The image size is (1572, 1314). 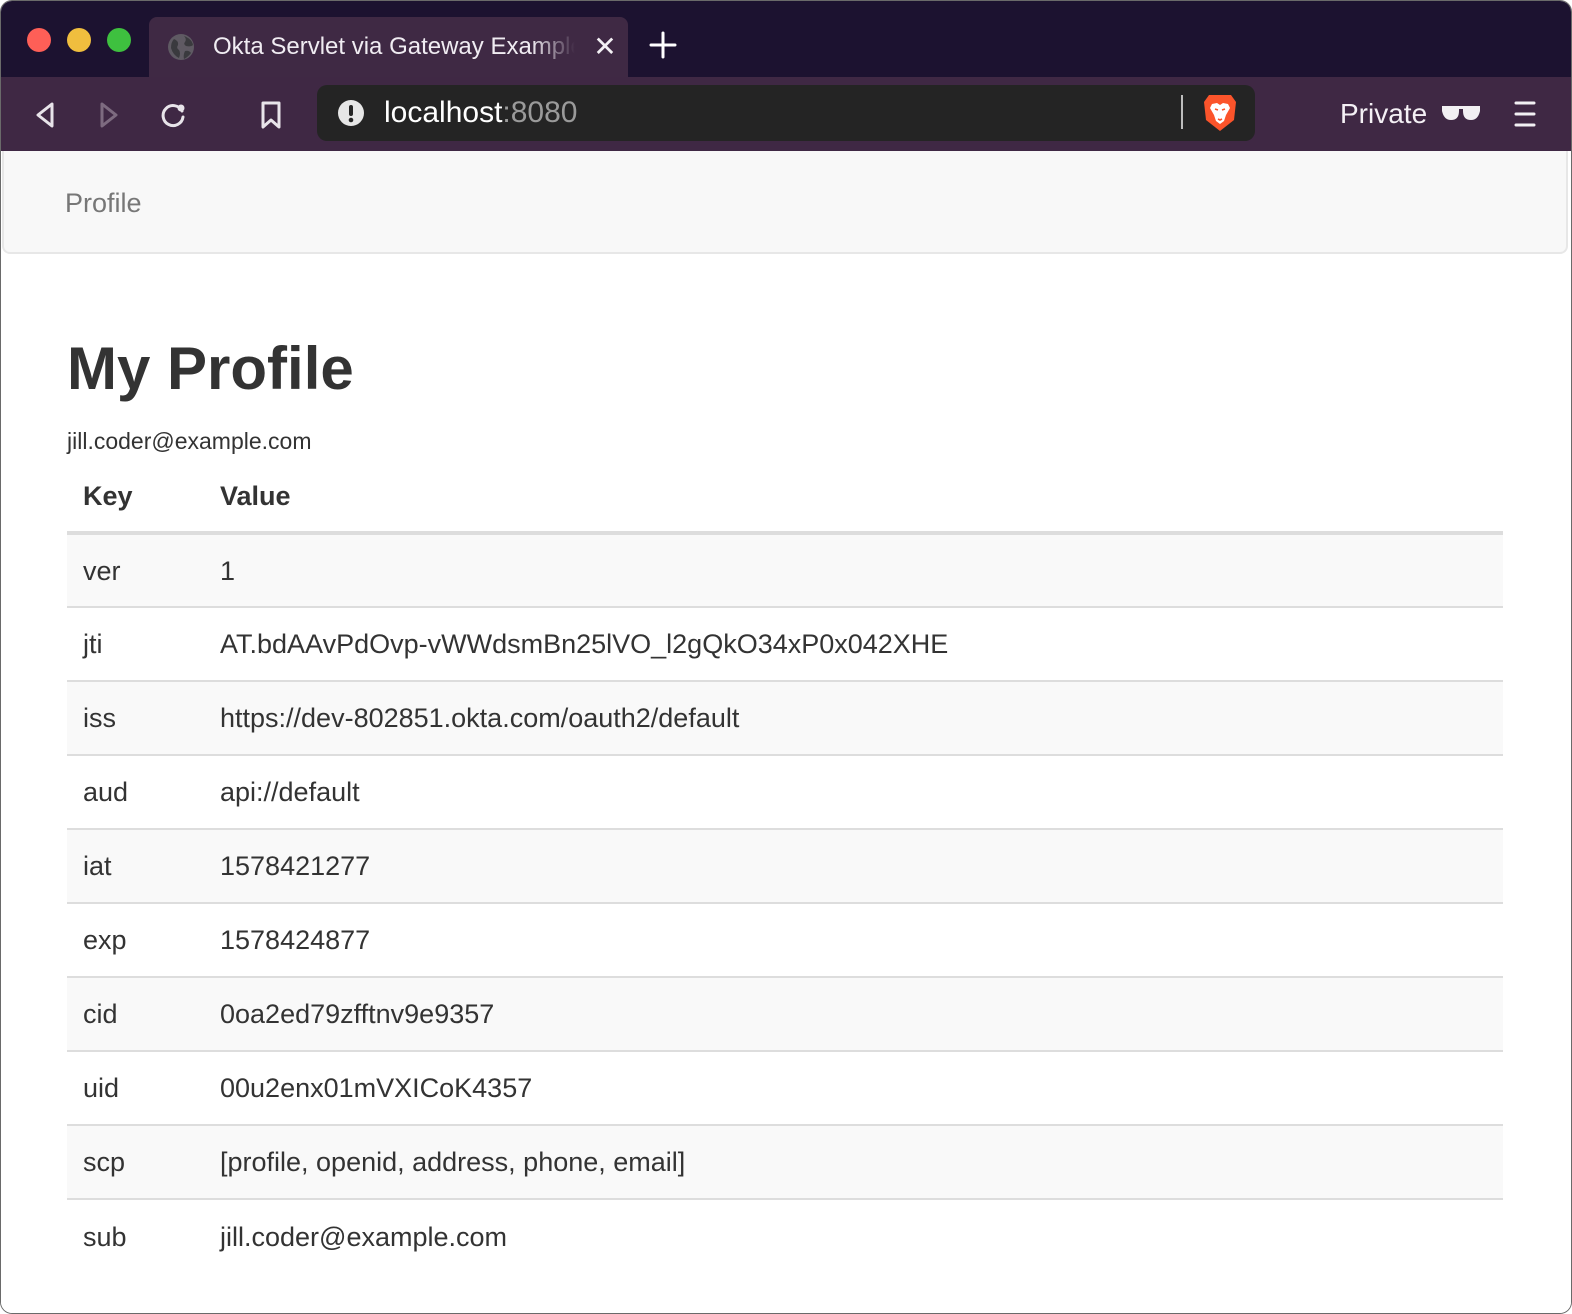 I want to click on navbar-brand-profile: Profile, so click(x=103, y=203).